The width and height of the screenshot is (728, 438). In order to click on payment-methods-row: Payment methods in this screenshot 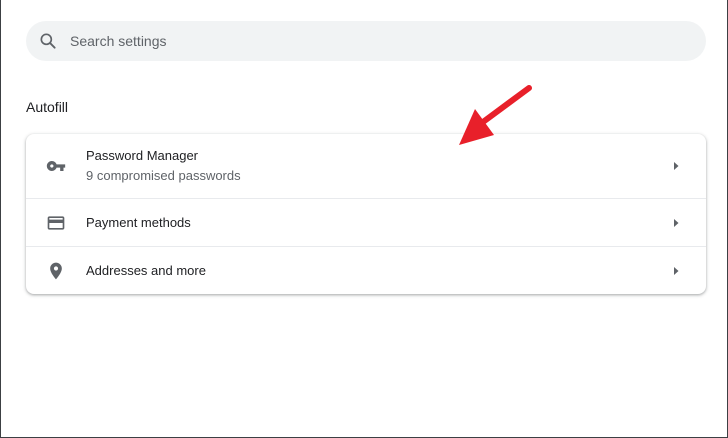, I will do `click(366, 222)`.